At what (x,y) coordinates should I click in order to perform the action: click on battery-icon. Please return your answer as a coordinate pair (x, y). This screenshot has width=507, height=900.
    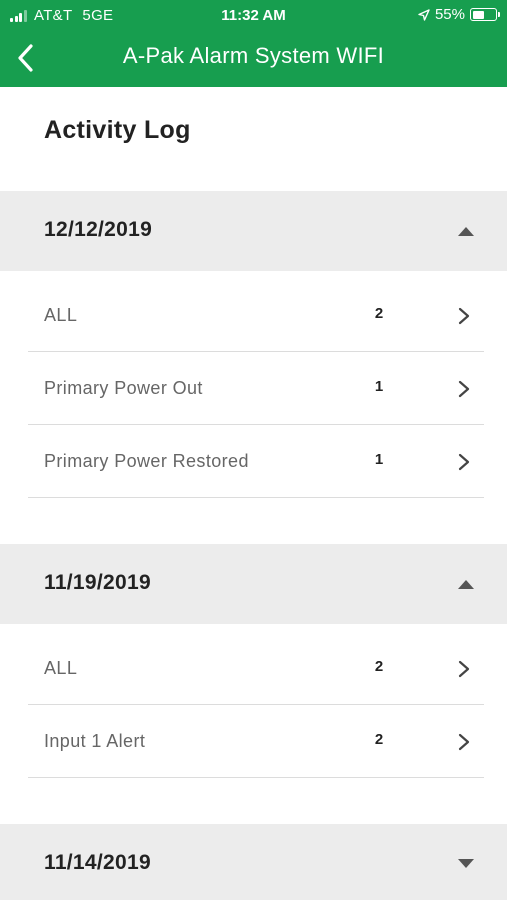
    Looking at the image, I should click on (485, 14).